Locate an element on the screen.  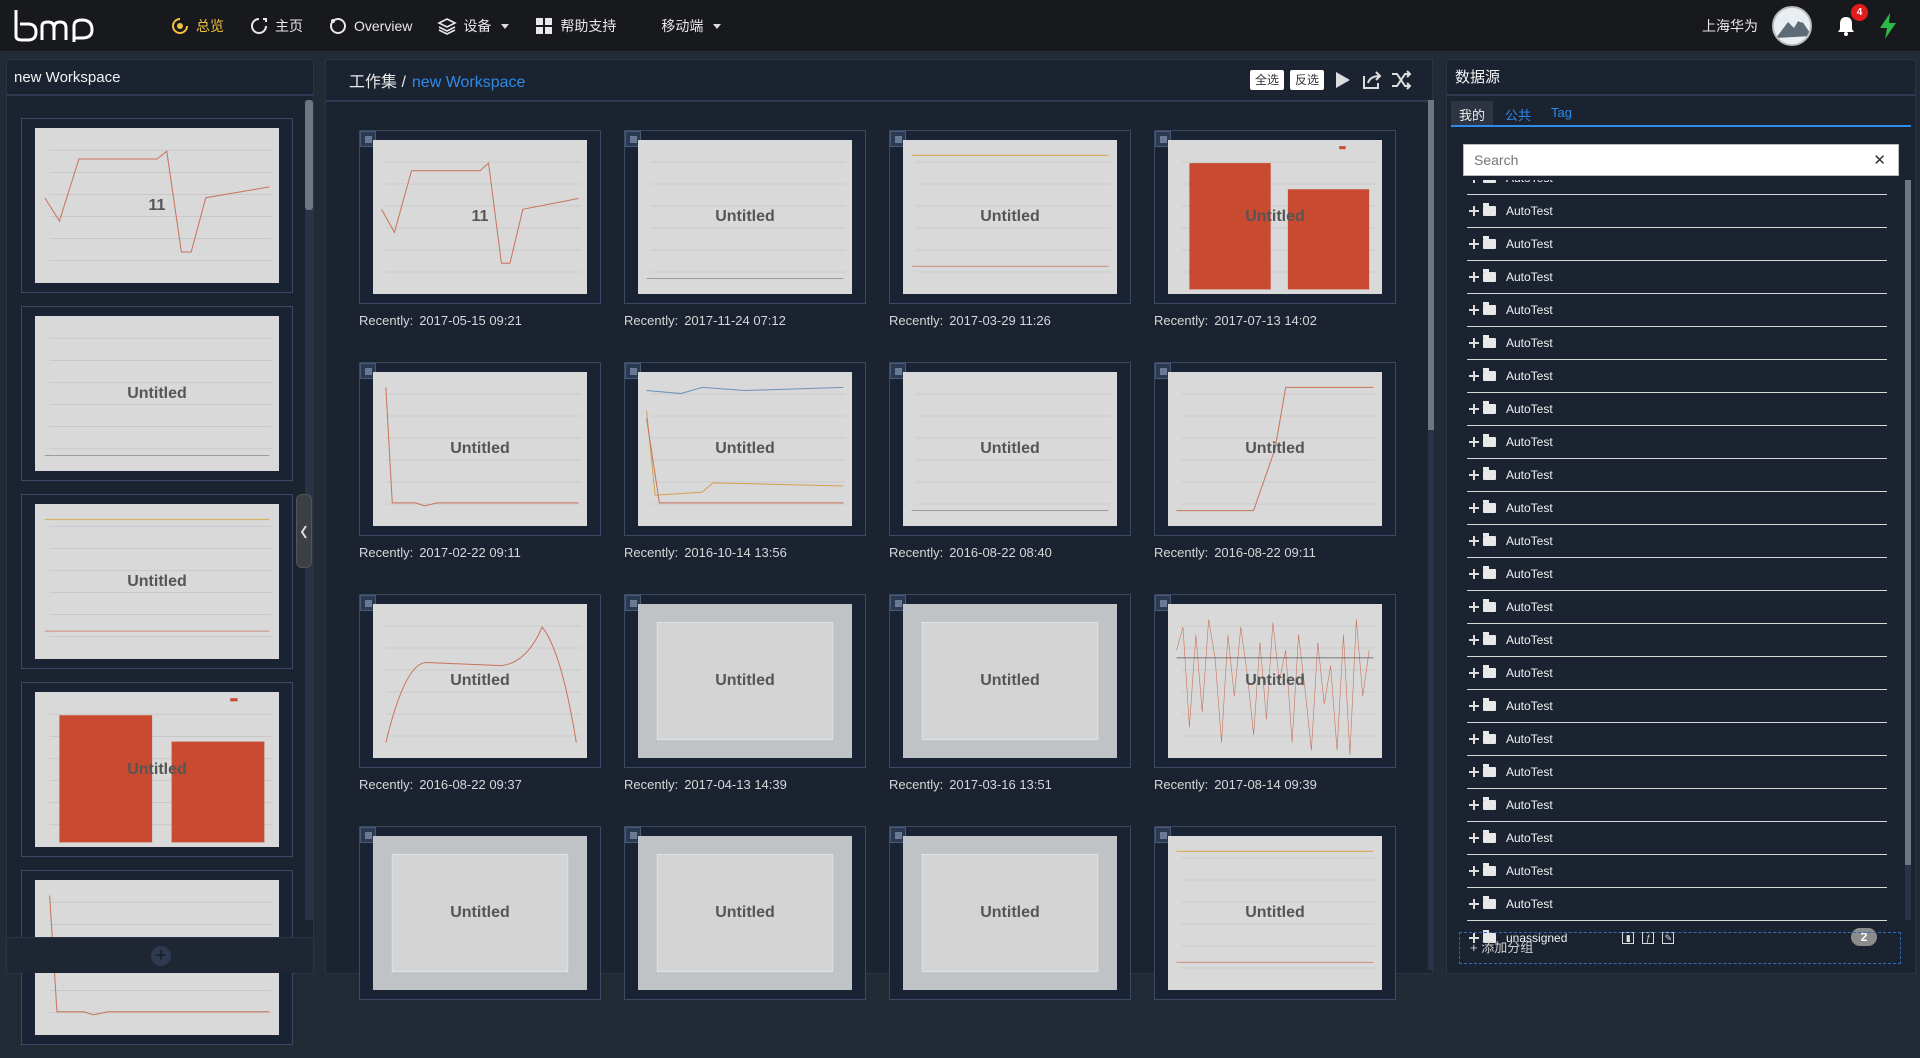
nav-item-2: Overview is located at coordinates (370, 26).